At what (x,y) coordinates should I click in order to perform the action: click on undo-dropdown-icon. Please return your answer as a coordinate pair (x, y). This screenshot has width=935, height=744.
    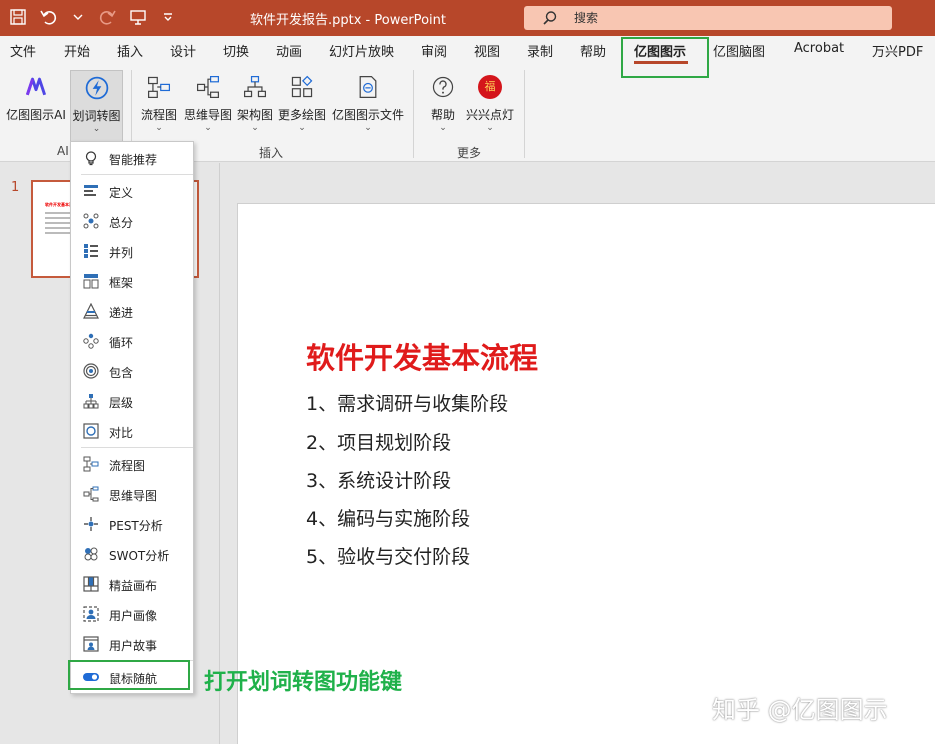
    Looking at the image, I should click on (78, 17).